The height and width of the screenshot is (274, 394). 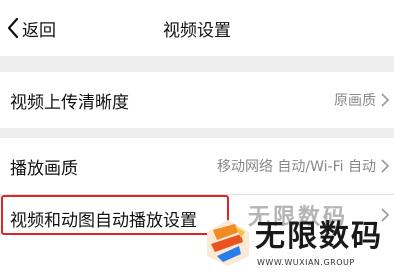 I want to click on watermark-title: 无限数码, so click(x=319, y=236).